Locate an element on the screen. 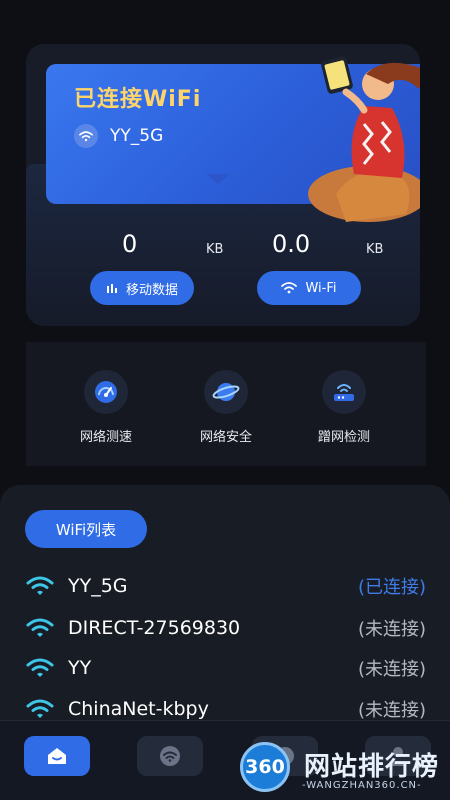  site-watermark: 360 网站排行榜 -WANGZHAN360.CN- is located at coordinates (343, 768).